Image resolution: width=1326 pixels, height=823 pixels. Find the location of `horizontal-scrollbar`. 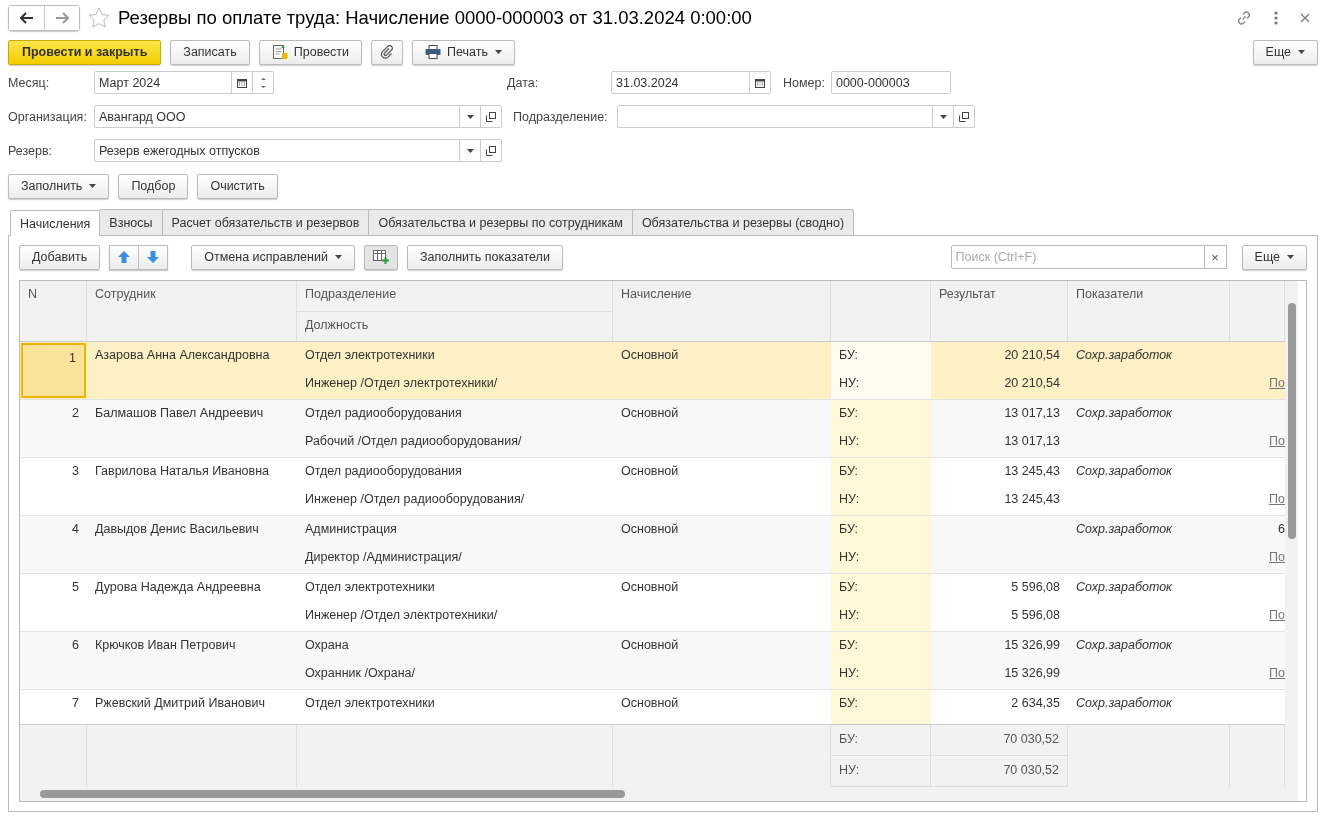

horizontal-scrollbar is located at coordinates (652, 794).